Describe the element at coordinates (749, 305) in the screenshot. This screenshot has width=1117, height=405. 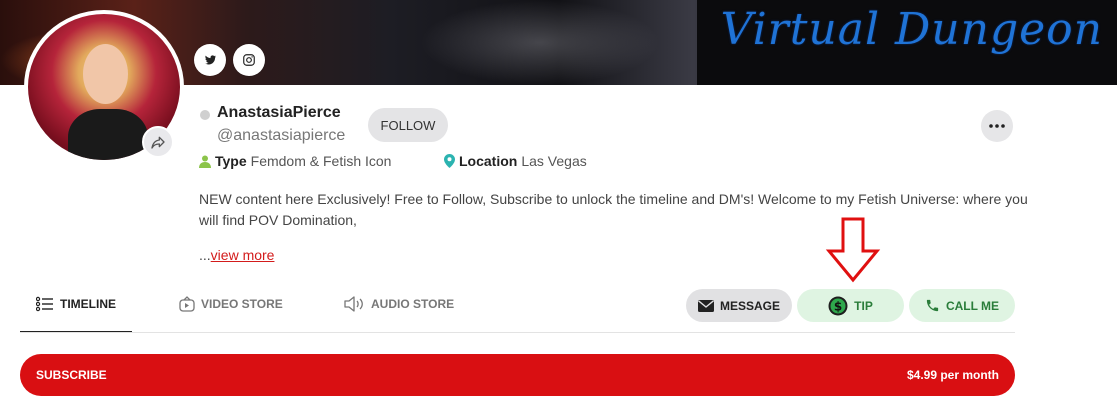
I see `message-label: MESSAGE` at that location.